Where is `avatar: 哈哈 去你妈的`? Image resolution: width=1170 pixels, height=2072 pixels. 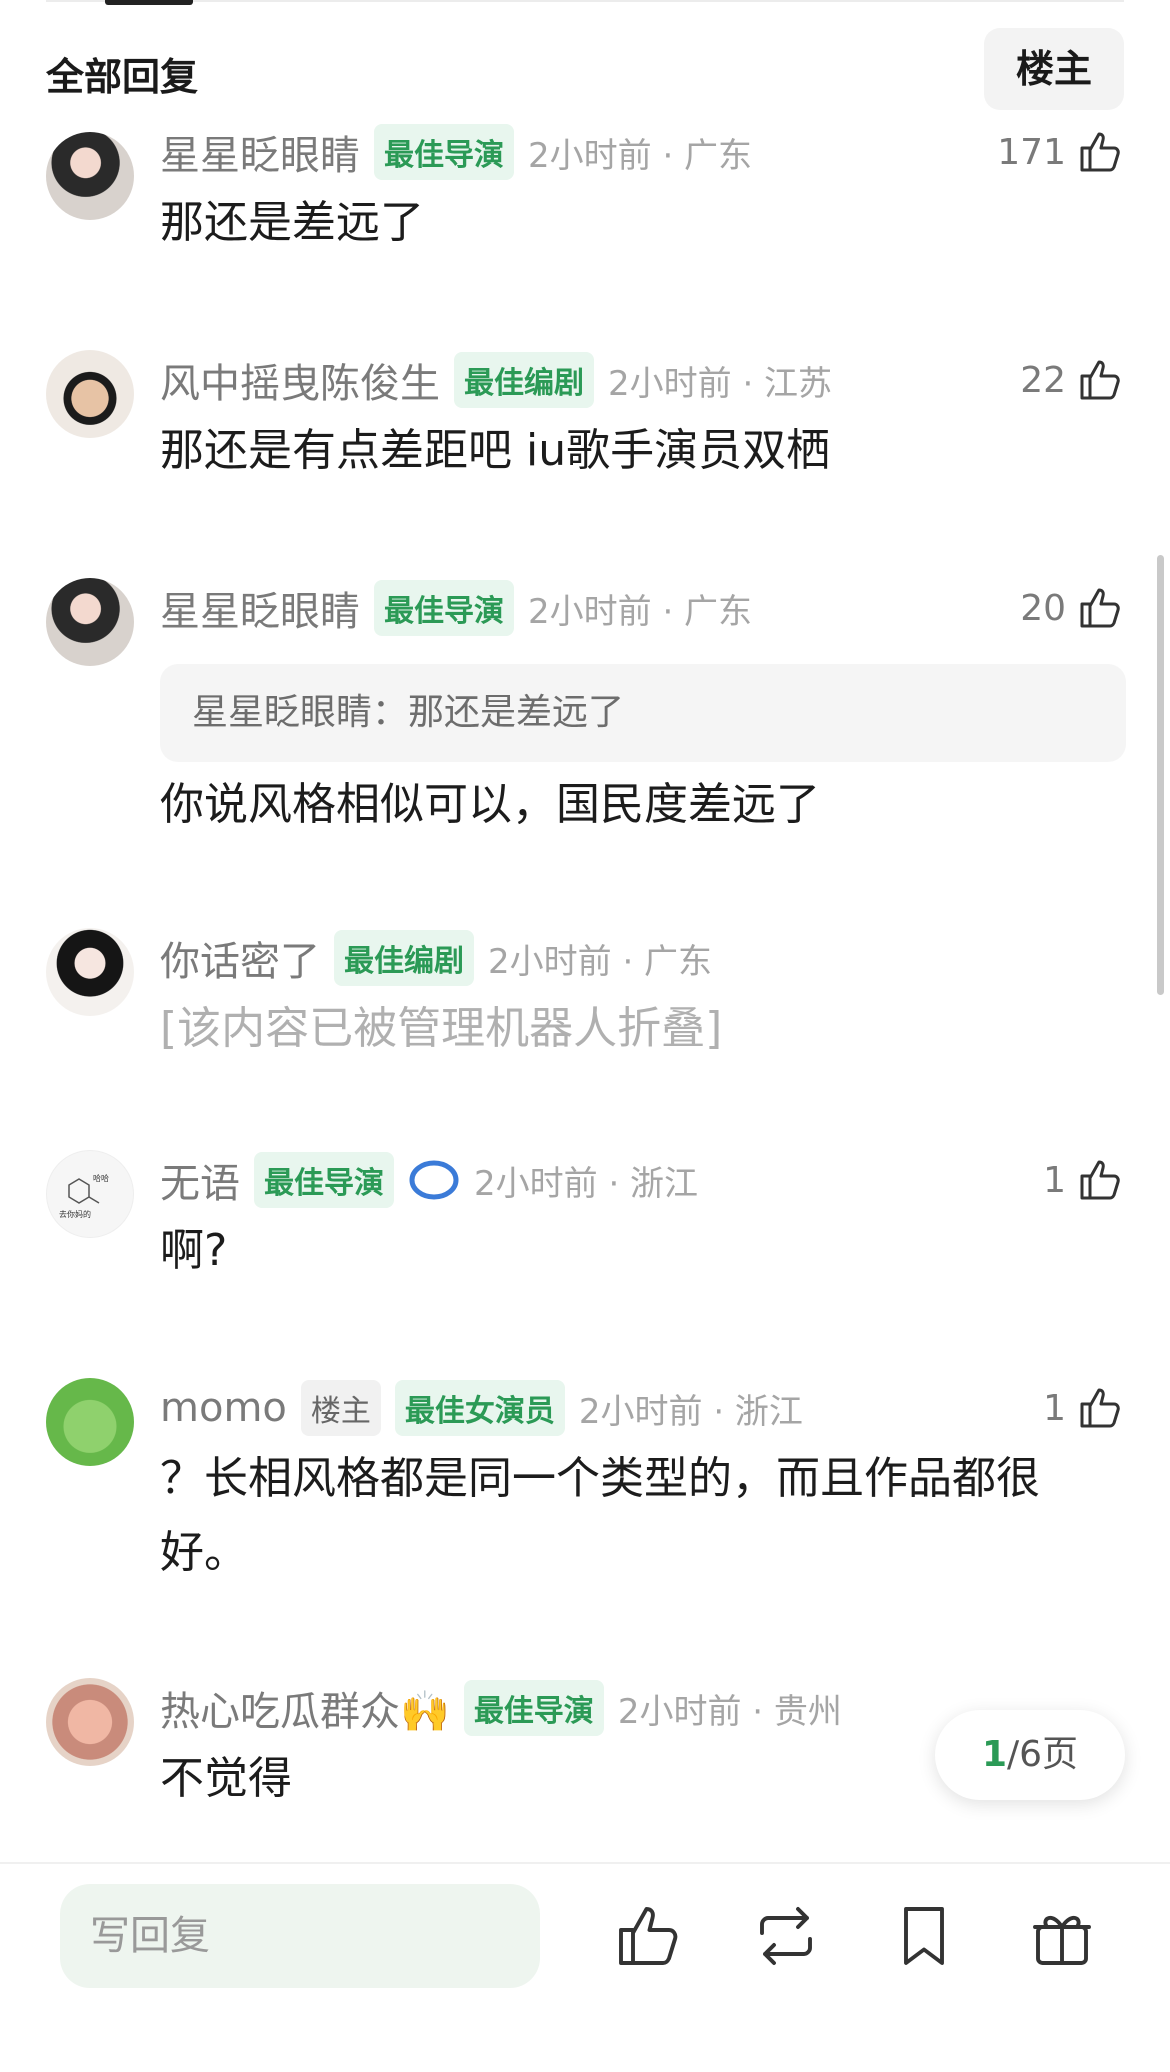
avatar: 哈哈 去你妈的 is located at coordinates (90, 1194).